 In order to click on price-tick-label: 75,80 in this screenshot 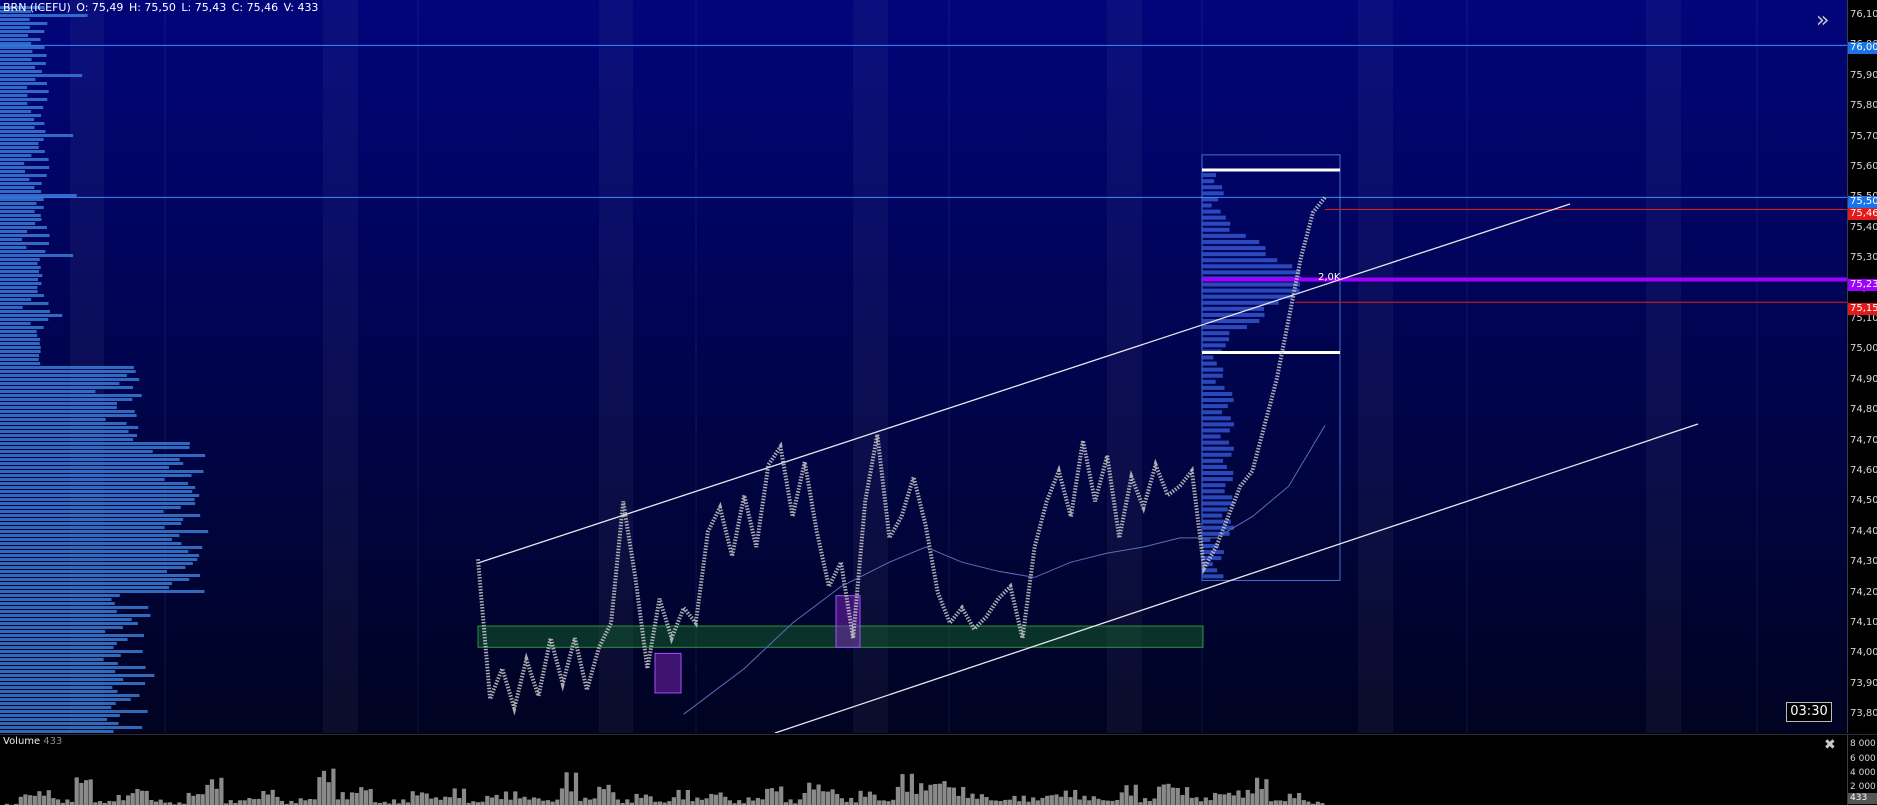, I will do `click(1863, 106)`.